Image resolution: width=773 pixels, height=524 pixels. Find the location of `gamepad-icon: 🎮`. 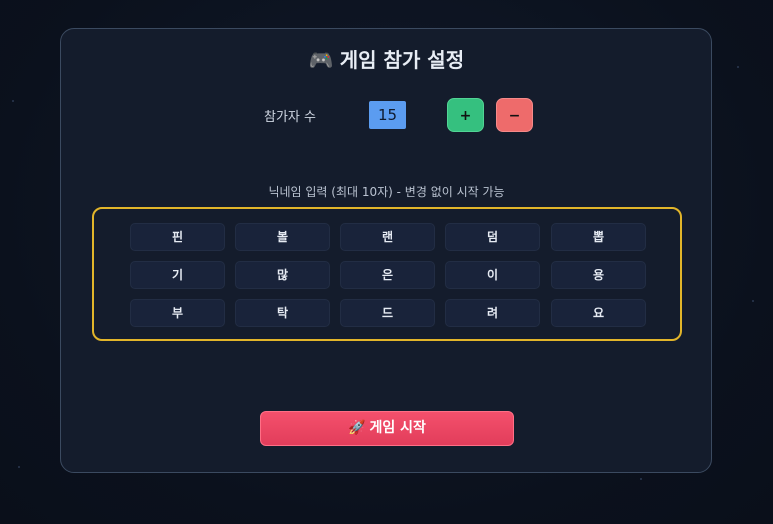

gamepad-icon: 🎮 is located at coordinates (321, 60).